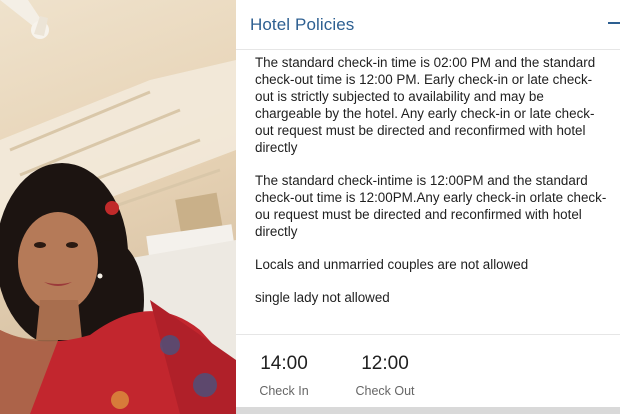 The height and width of the screenshot is (414, 620). What do you see at coordinates (302, 24) in the screenshot?
I see `policies-title: Hotel Policies` at bounding box center [302, 24].